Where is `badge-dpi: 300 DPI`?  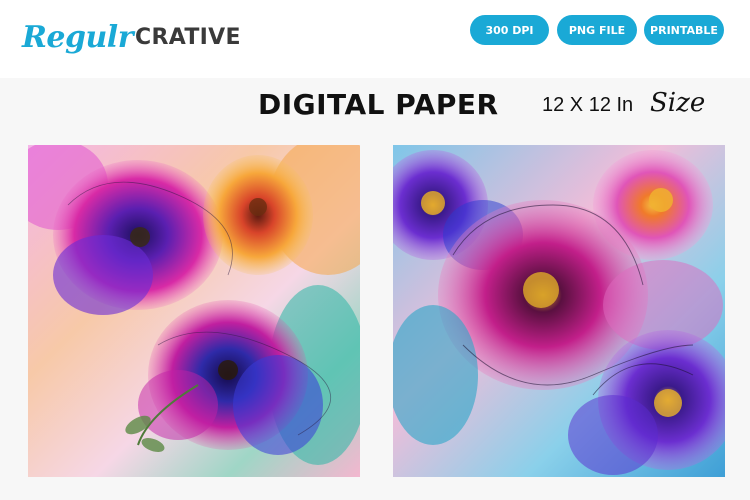
badge-dpi: 300 DPI is located at coordinates (509, 30).